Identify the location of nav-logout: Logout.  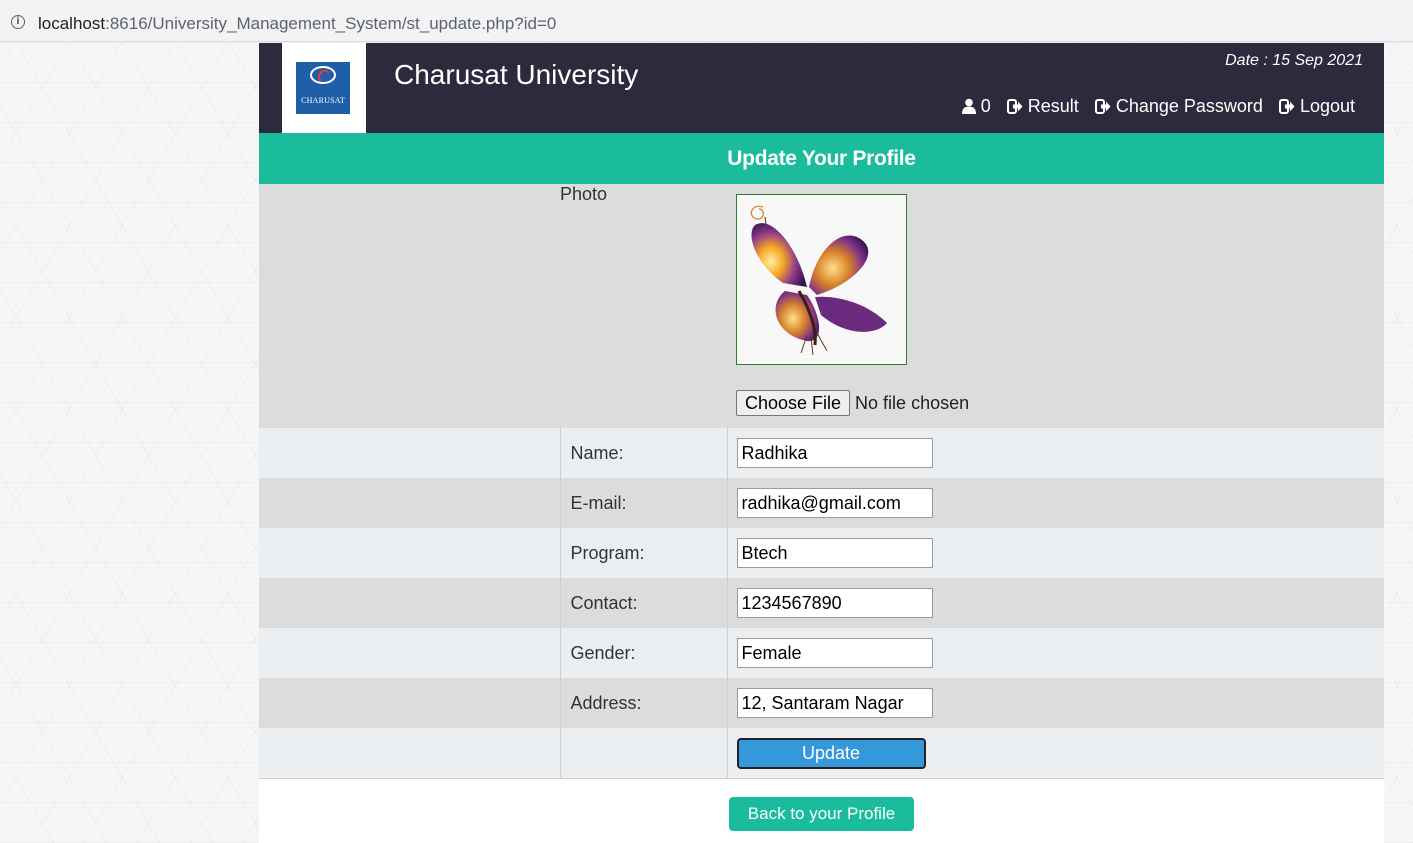
(1316, 106).